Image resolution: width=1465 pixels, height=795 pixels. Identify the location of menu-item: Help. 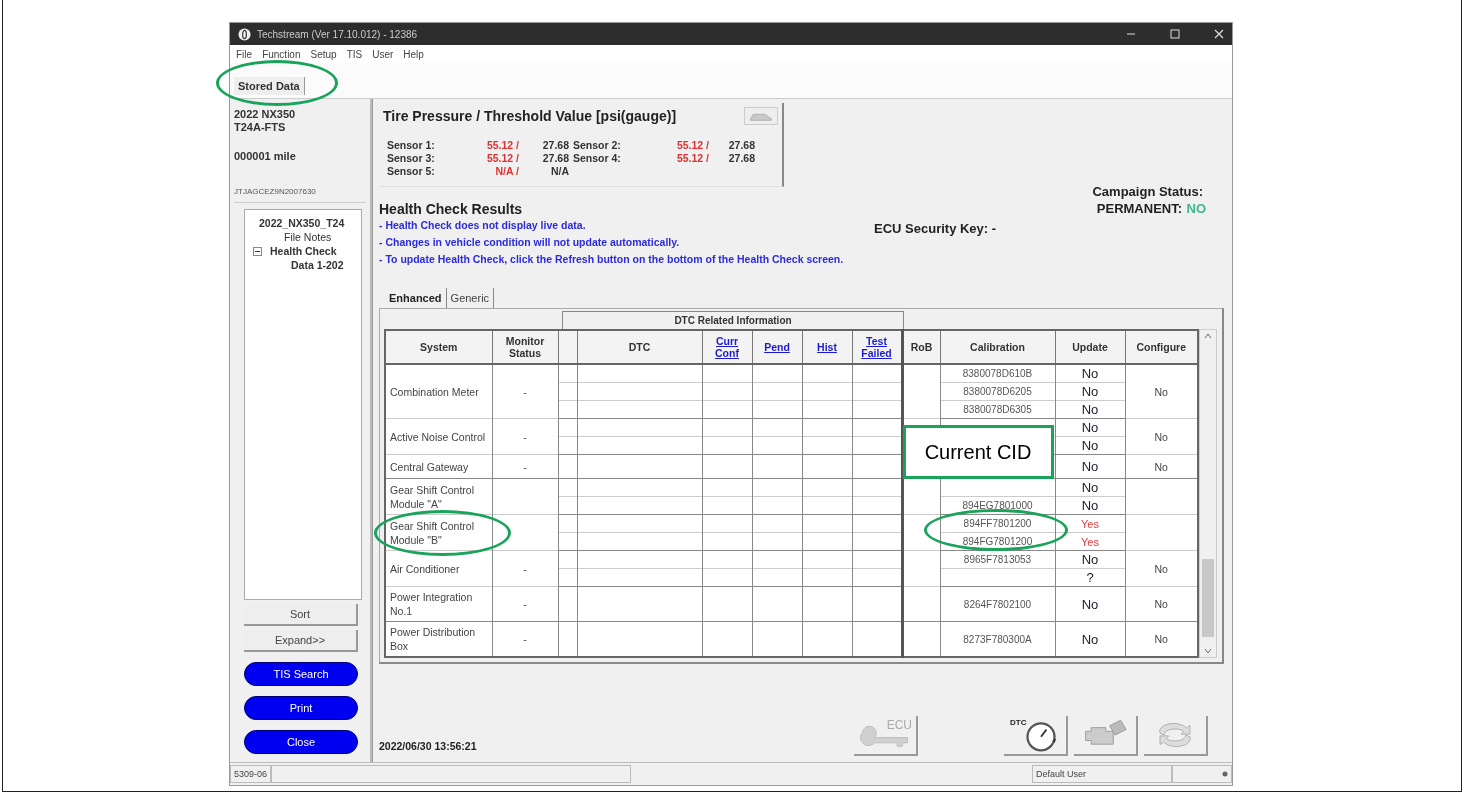
(413, 54).